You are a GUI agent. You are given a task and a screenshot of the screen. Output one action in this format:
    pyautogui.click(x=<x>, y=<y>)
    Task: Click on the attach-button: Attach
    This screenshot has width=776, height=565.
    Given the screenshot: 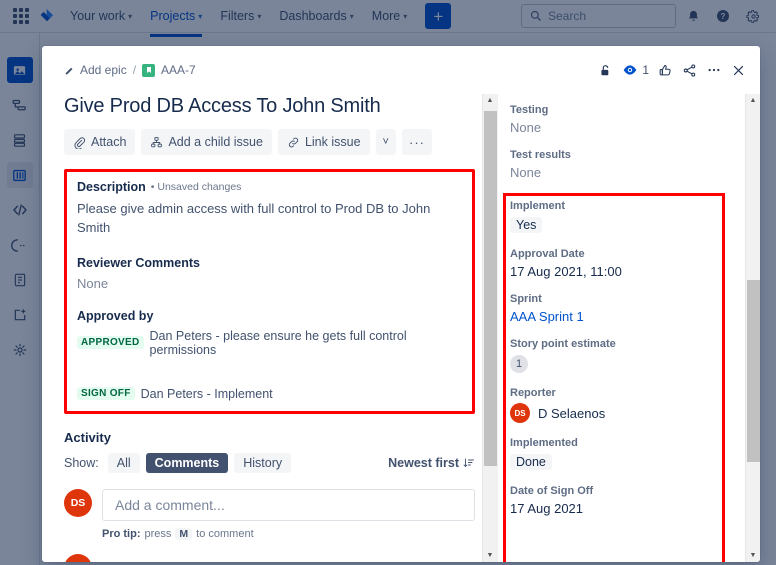 What is the action you would take?
    pyautogui.click(x=100, y=142)
    